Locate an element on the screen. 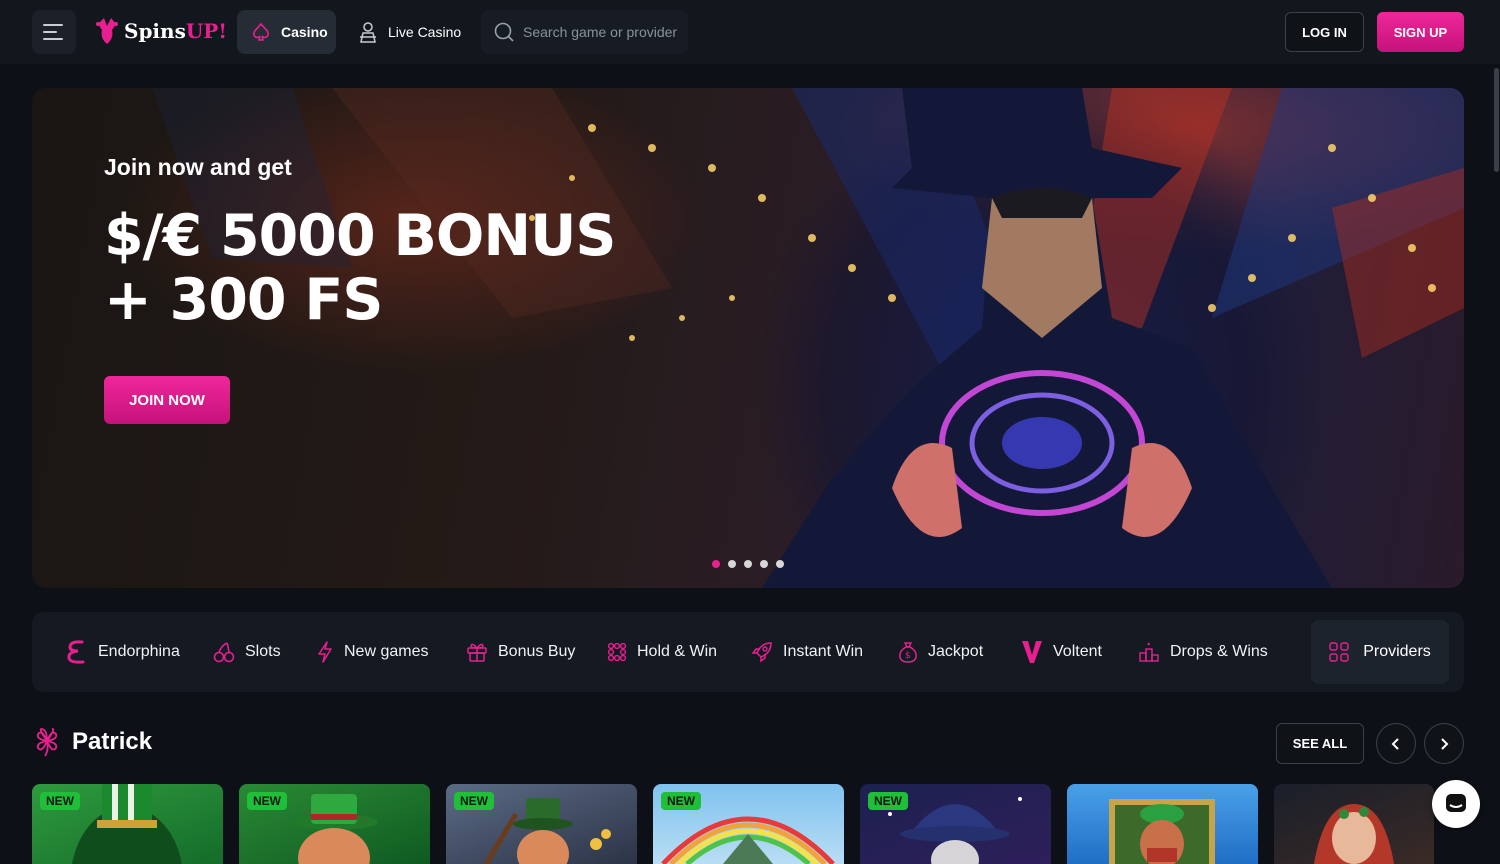  category-label: Drops & Wins is located at coordinates (1219, 651).